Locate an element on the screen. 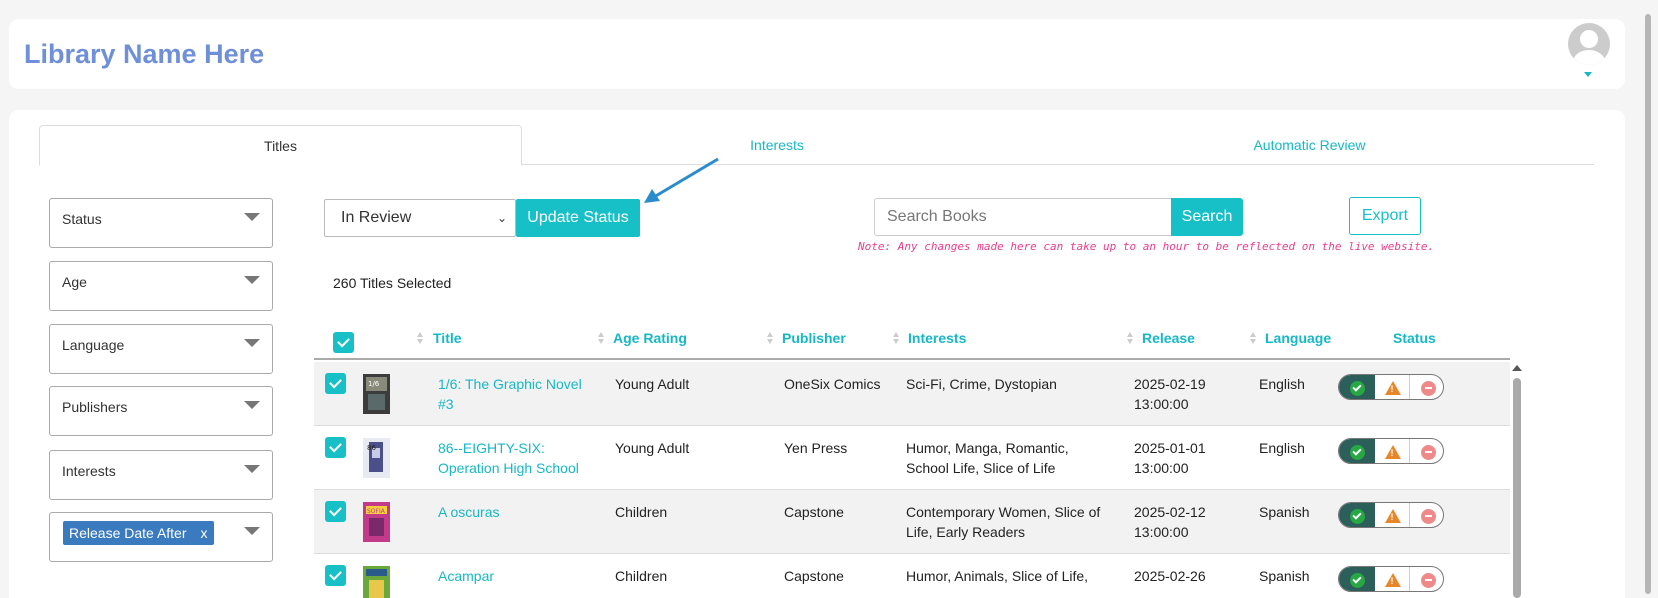 Image resolution: width=1658 pixels, height=598 pixels. scroll-thumb is located at coordinates (1517, 488).